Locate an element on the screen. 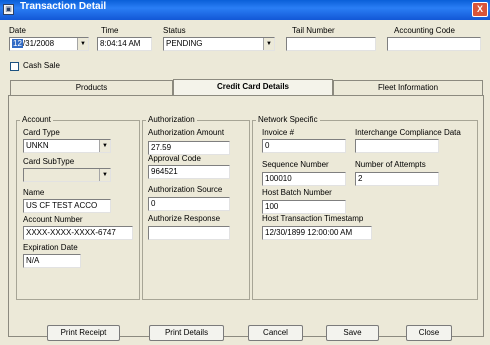  card-subtype-select: ▼ is located at coordinates (67, 175).